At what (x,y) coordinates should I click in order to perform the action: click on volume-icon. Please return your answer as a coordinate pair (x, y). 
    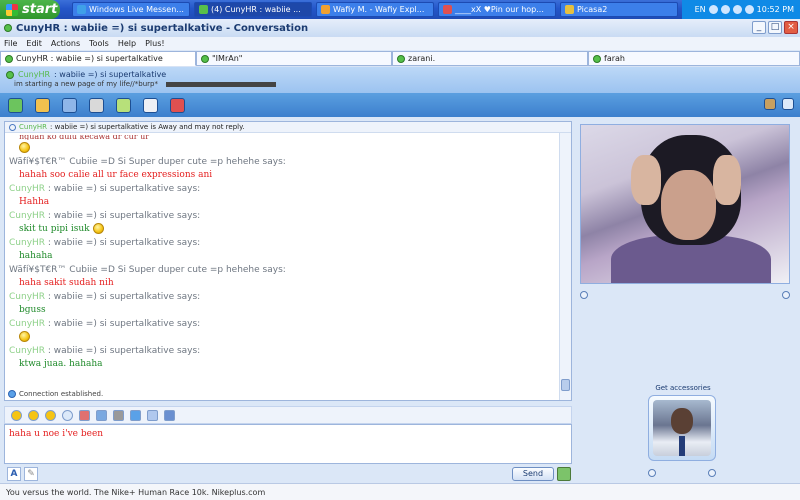
    Looking at the image, I should click on (725, 9).